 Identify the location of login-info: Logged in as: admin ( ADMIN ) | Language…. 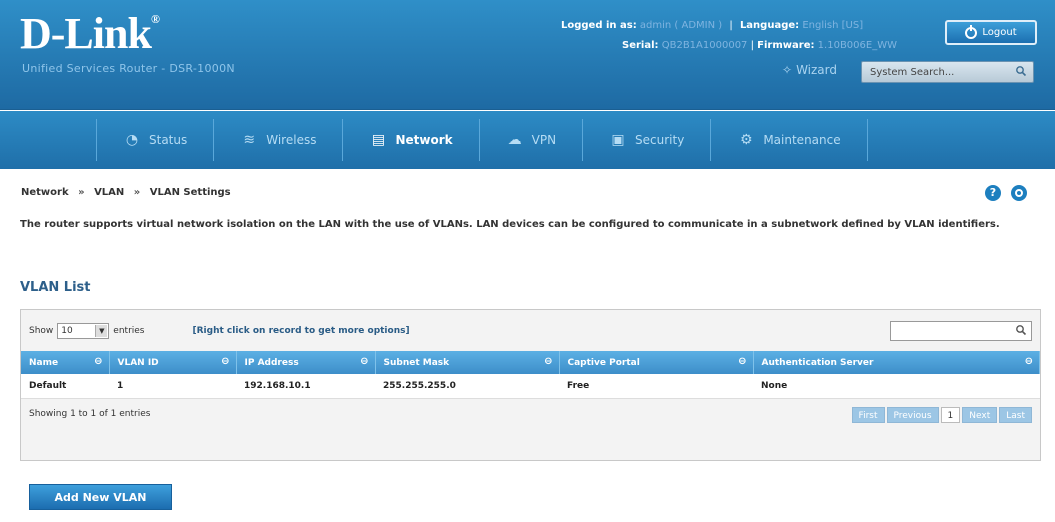
(712, 25).